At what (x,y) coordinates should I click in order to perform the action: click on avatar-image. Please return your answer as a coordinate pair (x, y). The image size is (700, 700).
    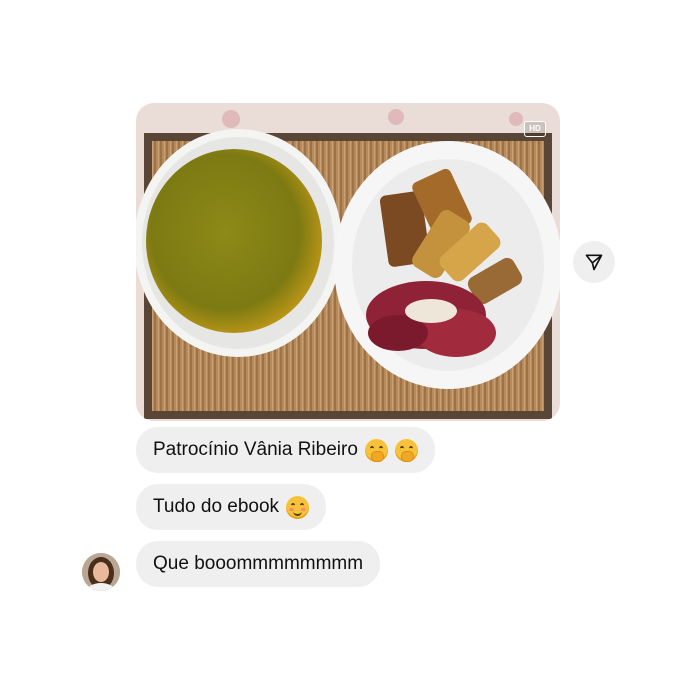
    Looking at the image, I should click on (101, 572).